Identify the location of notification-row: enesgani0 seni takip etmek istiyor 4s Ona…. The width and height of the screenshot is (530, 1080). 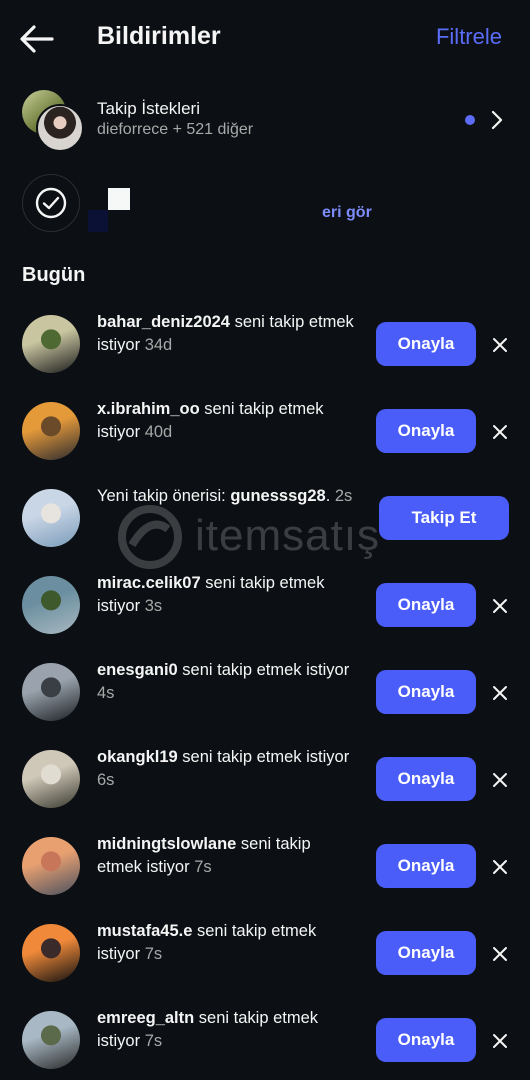
(265, 689).